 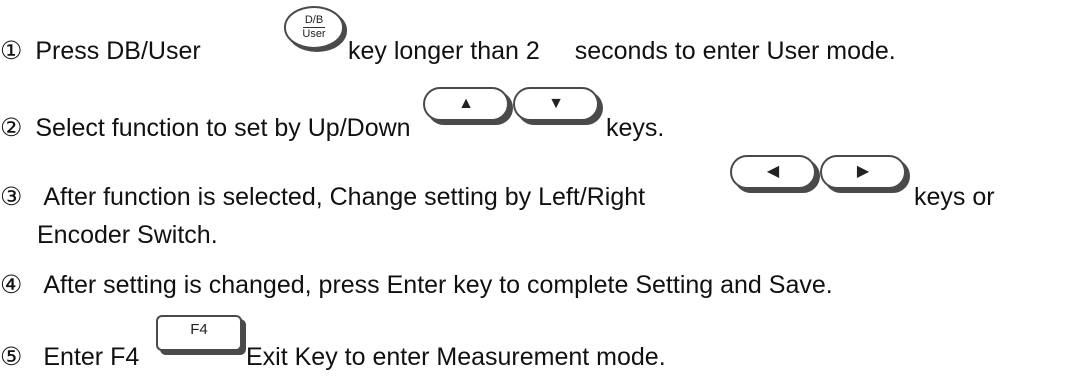 I want to click on step-5-continued: Exit Key to enter Measurement mode., so click(x=456, y=357).